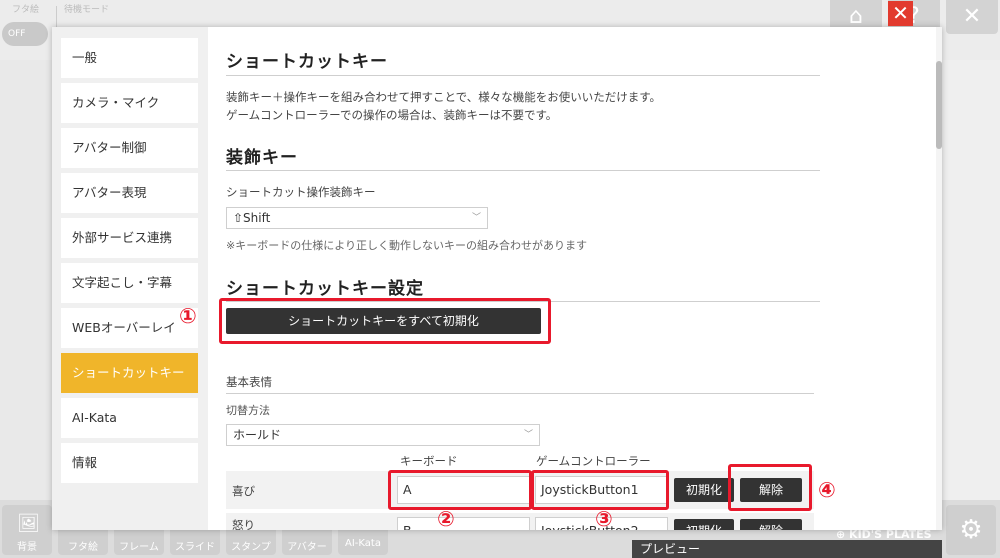 Image resolution: width=1000 pixels, height=558 pixels. Describe the element at coordinates (129, 238) in the screenshot. I see `sidebar-item-external-services: 外部サービス連携` at that location.